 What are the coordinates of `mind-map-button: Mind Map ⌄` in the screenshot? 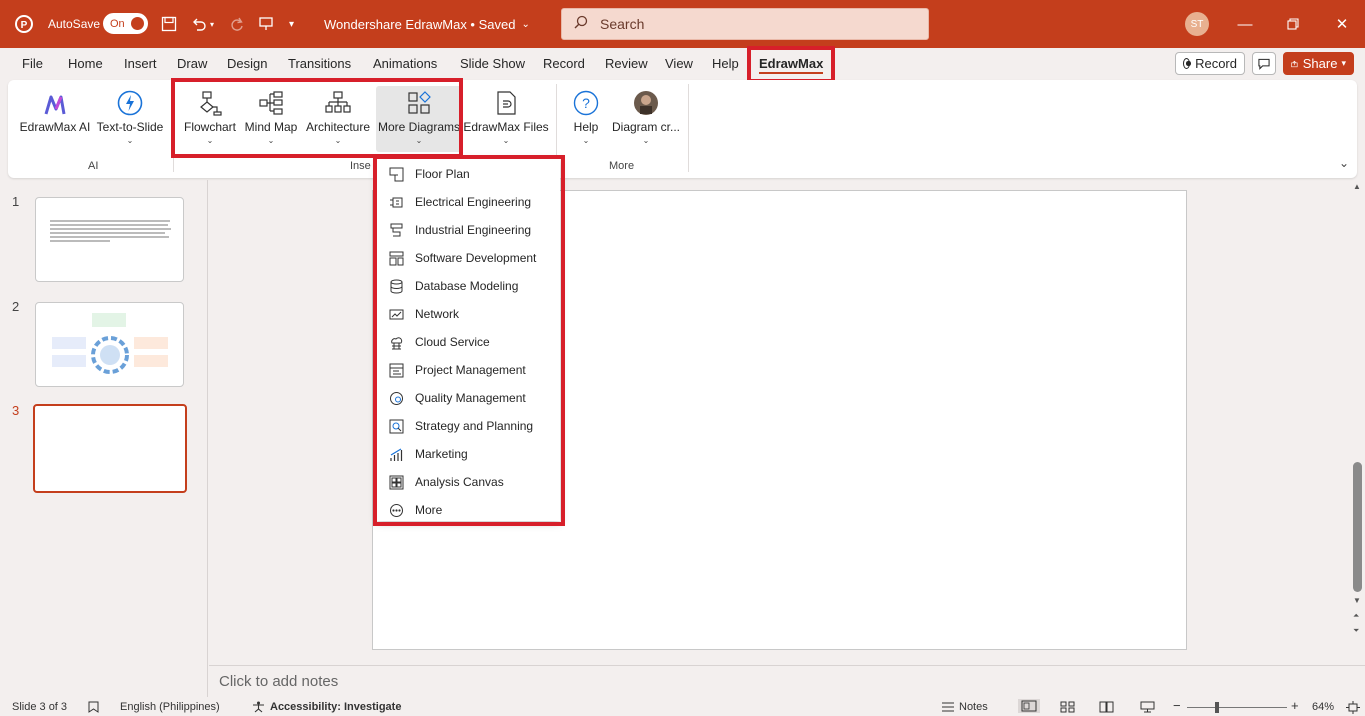 It's located at (271, 119).